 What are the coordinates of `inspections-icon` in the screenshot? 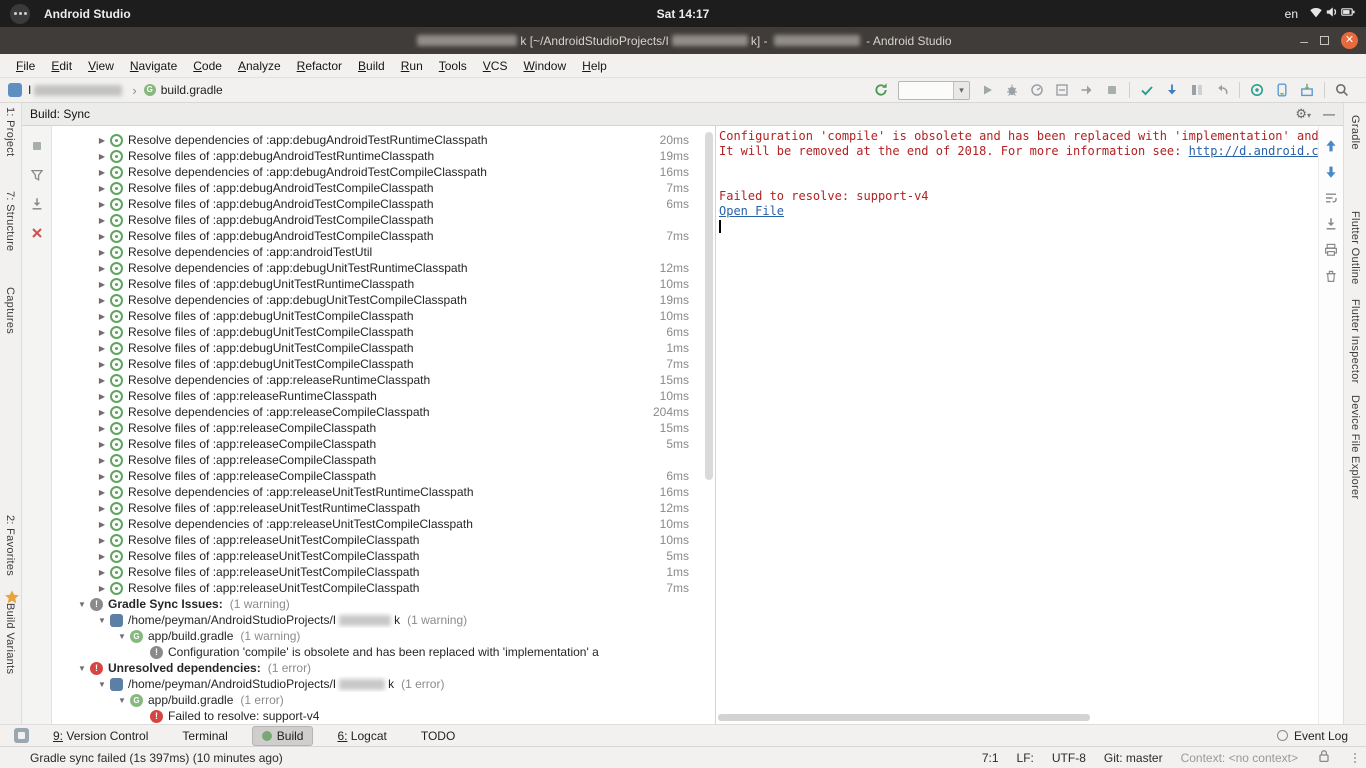 It's located at (1257, 90).